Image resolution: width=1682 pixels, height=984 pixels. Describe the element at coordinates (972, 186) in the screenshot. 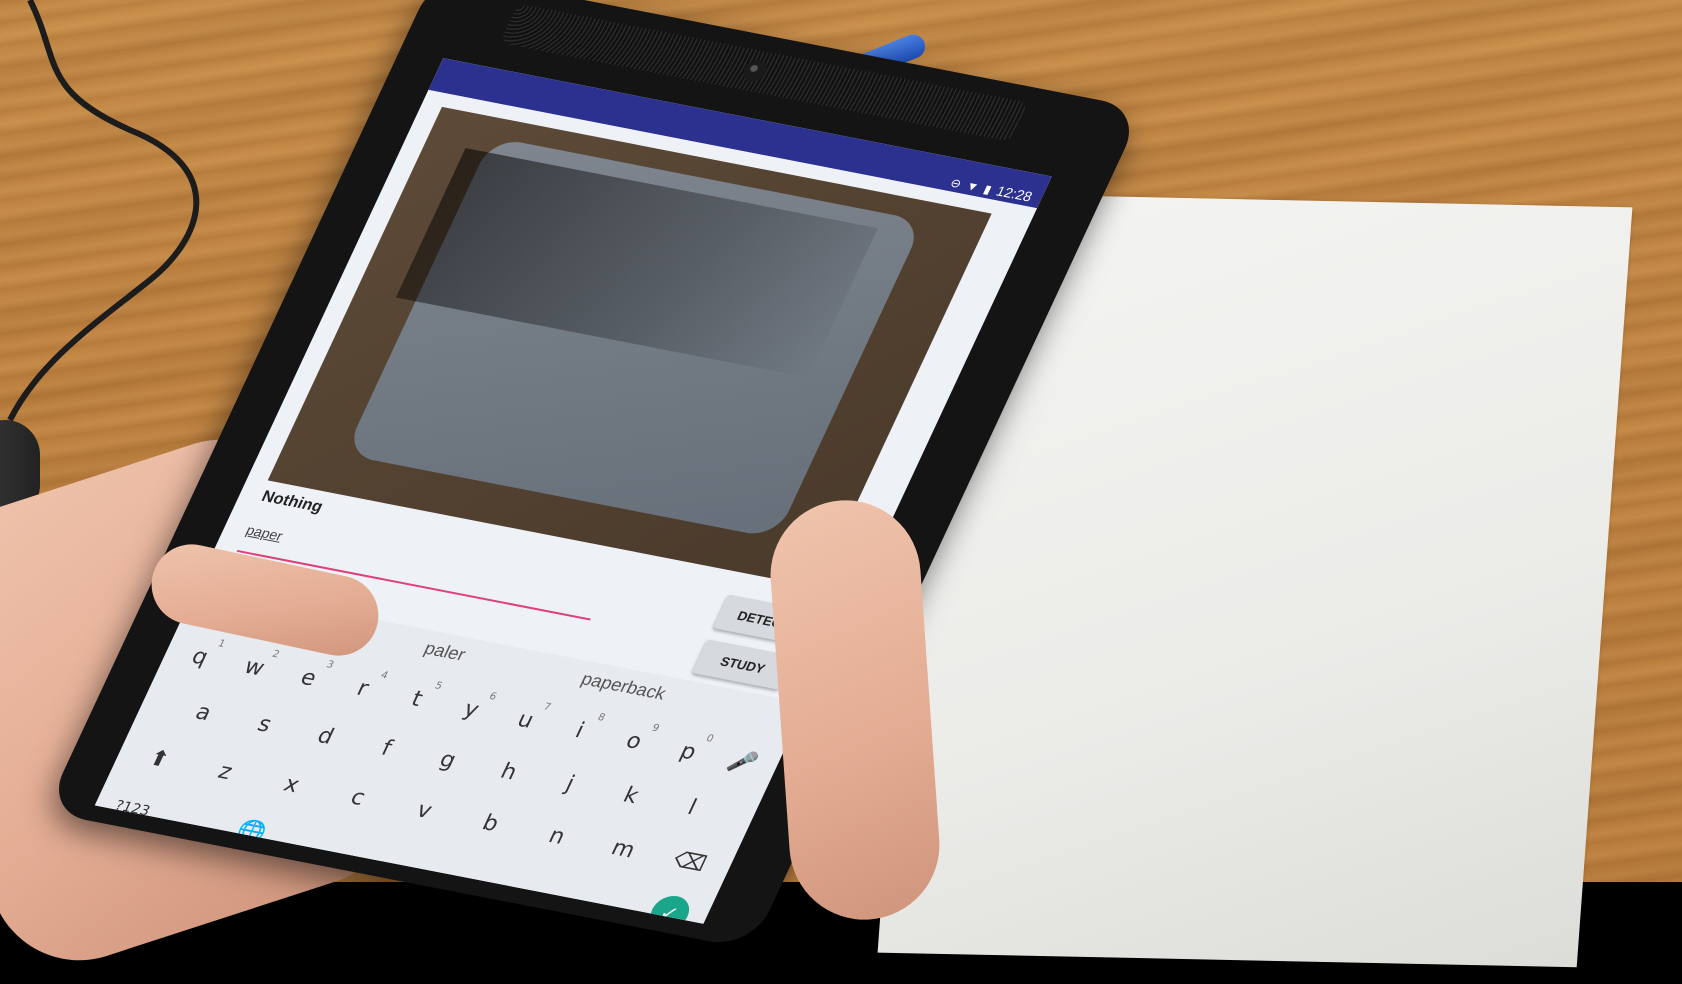

I see `wifi-icon: ▼` at that location.